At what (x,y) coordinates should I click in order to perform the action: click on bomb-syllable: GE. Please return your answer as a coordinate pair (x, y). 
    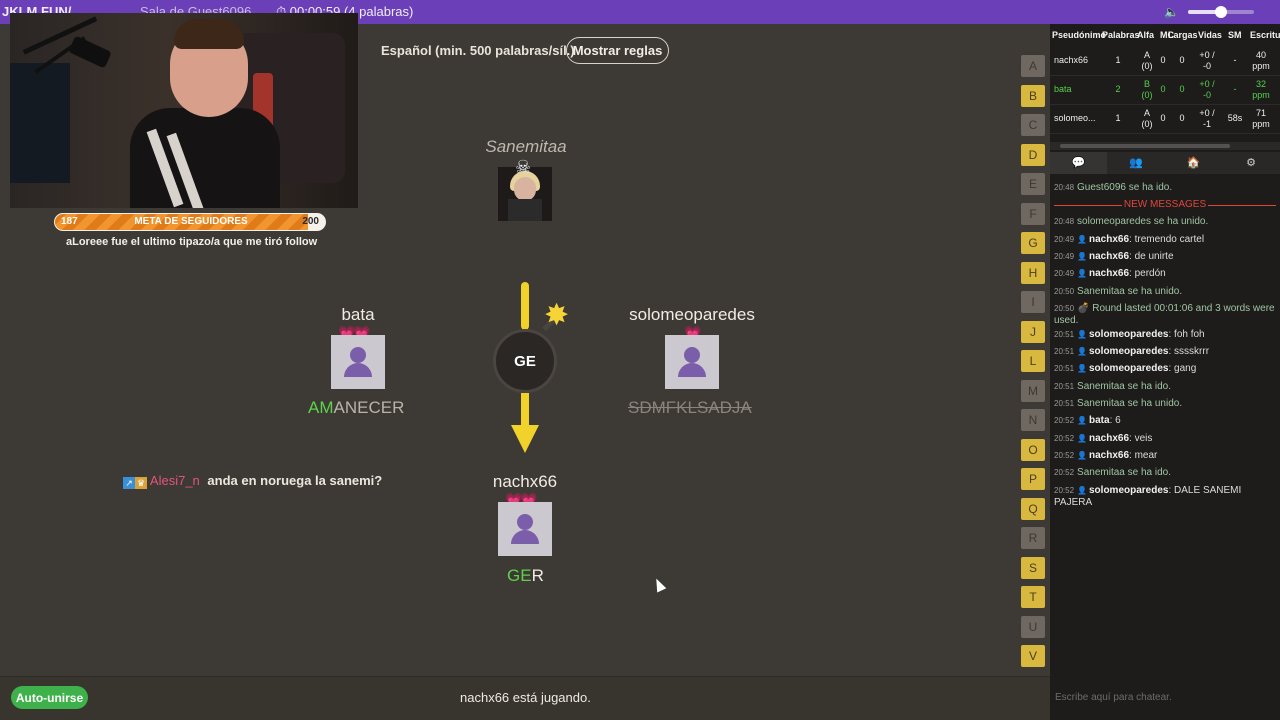
    Looking at the image, I should click on (525, 361).